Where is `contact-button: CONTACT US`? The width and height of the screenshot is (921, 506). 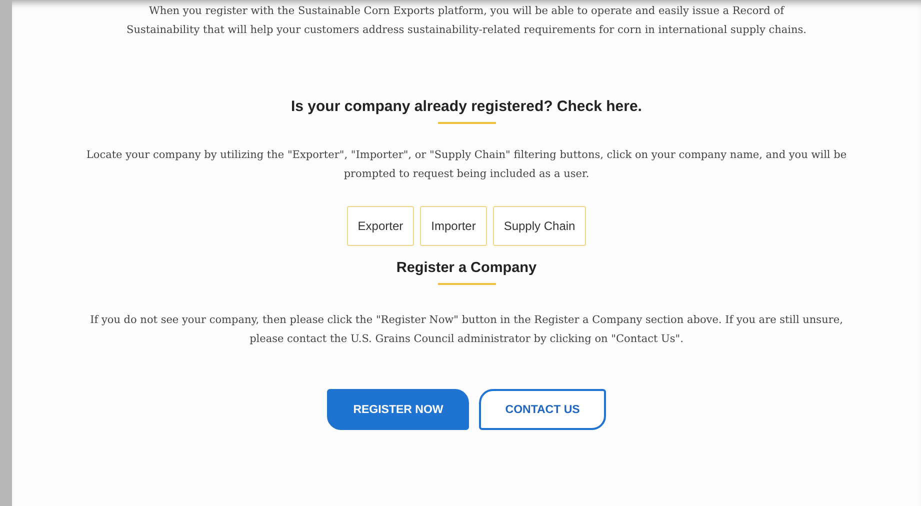 contact-button: CONTACT US is located at coordinates (542, 409).